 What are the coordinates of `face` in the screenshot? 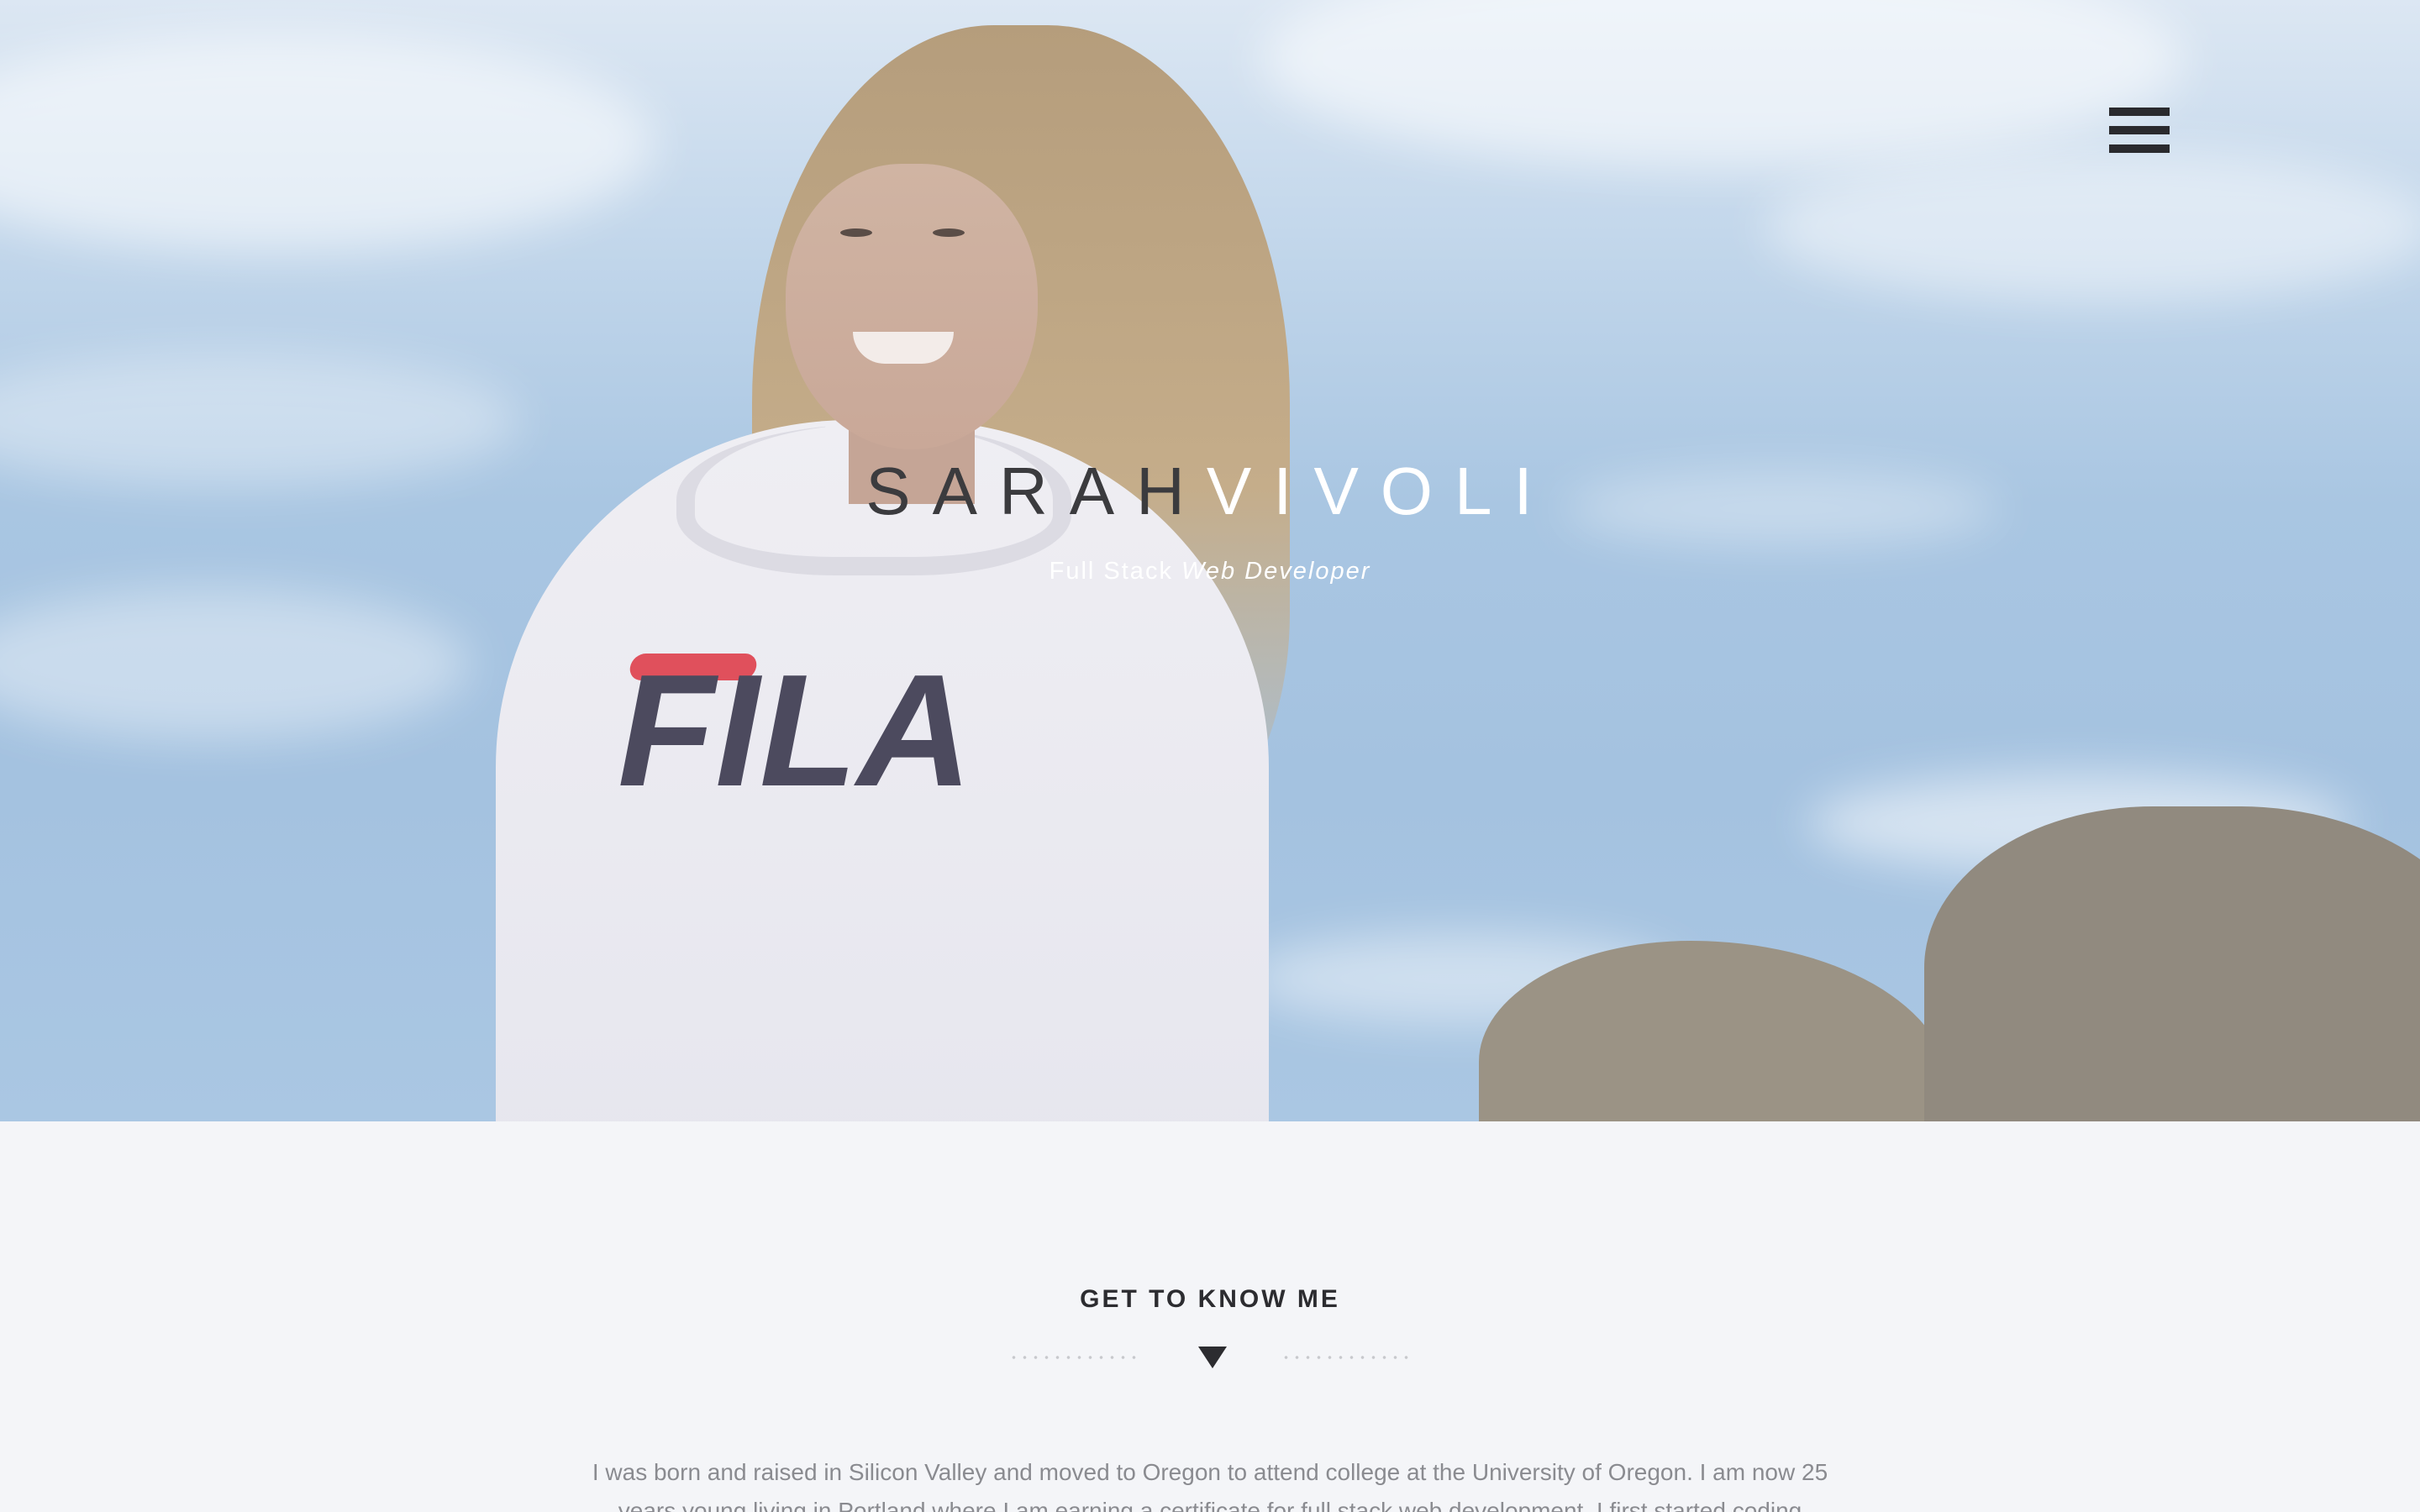 It's located at (912, 306).